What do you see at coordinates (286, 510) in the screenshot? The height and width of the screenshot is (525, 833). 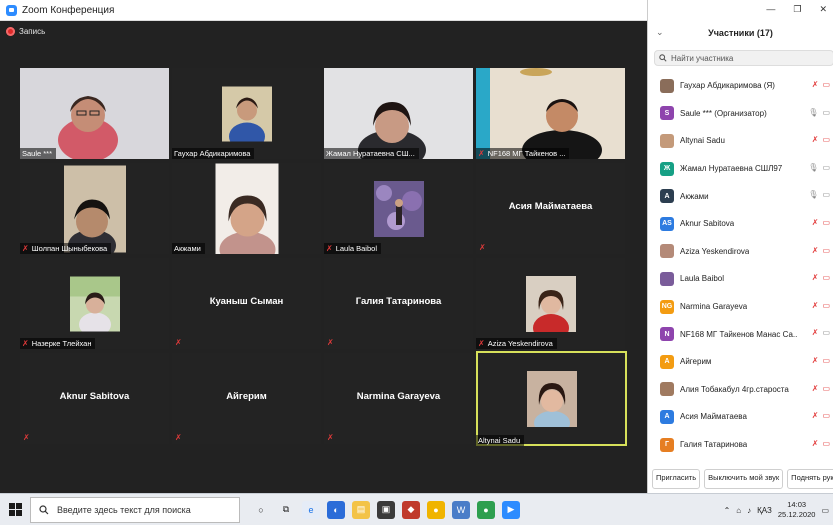 I see `task-view-icon: ⧉` at bounding box center [286, 510].